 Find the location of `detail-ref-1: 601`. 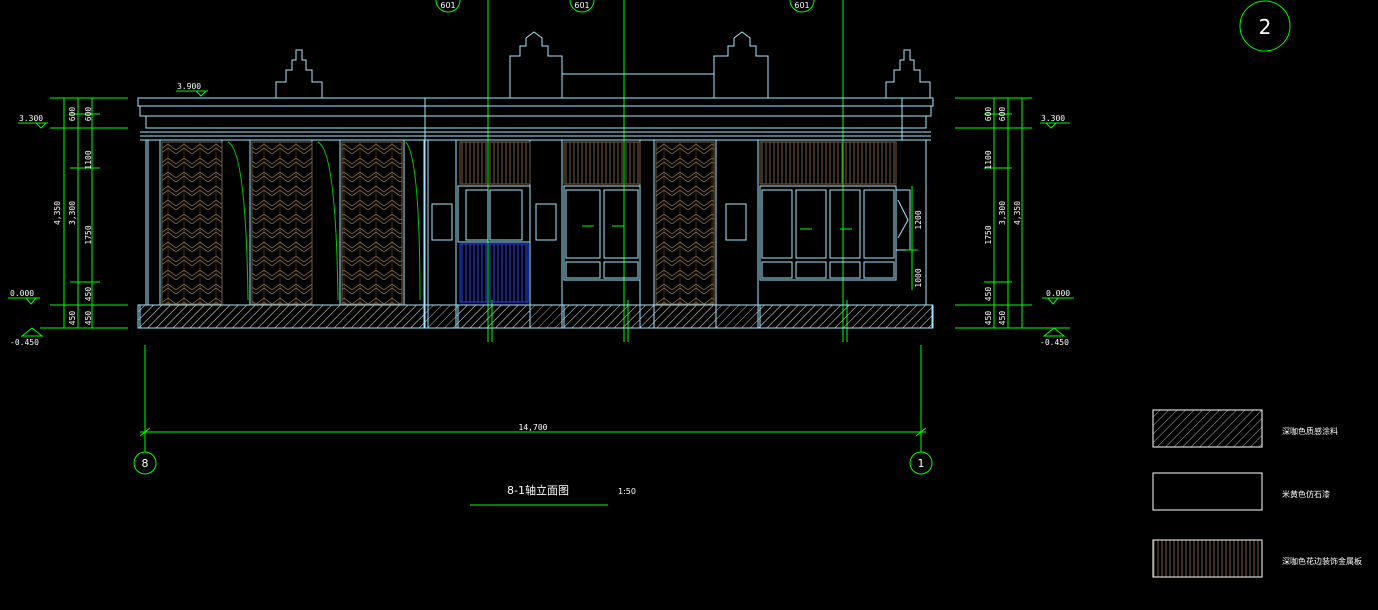

detail-ref-1: 601 is located at coordinates (447, 5).